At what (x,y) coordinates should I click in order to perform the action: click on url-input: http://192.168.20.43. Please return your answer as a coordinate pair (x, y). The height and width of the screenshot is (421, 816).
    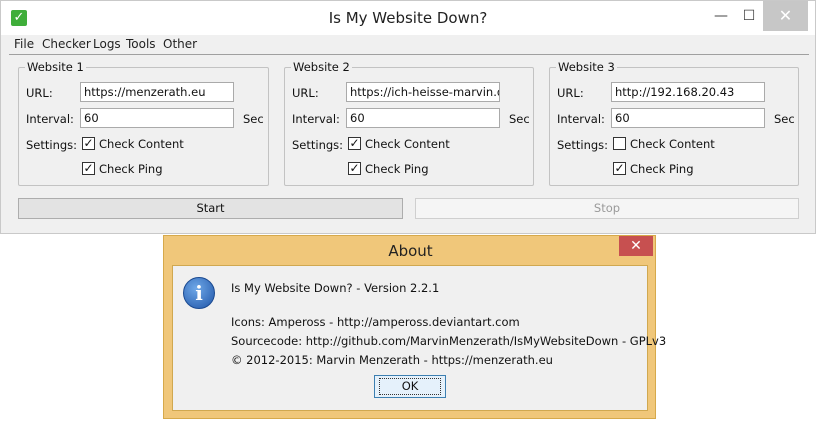
    Looking at the image, I should click on (688, 92).